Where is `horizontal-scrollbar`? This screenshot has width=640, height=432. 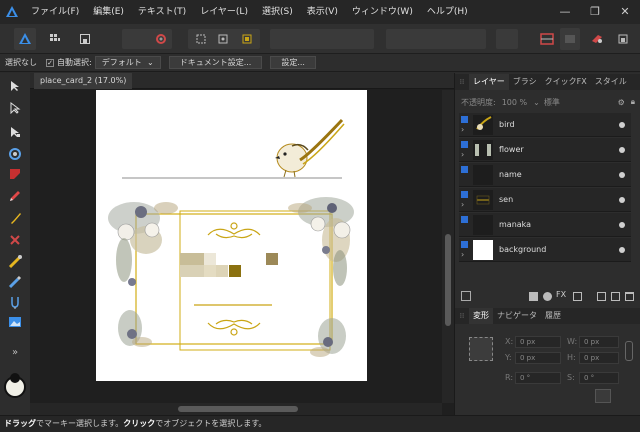 horizontal-scrollbar is located at coordinates (236, 409).